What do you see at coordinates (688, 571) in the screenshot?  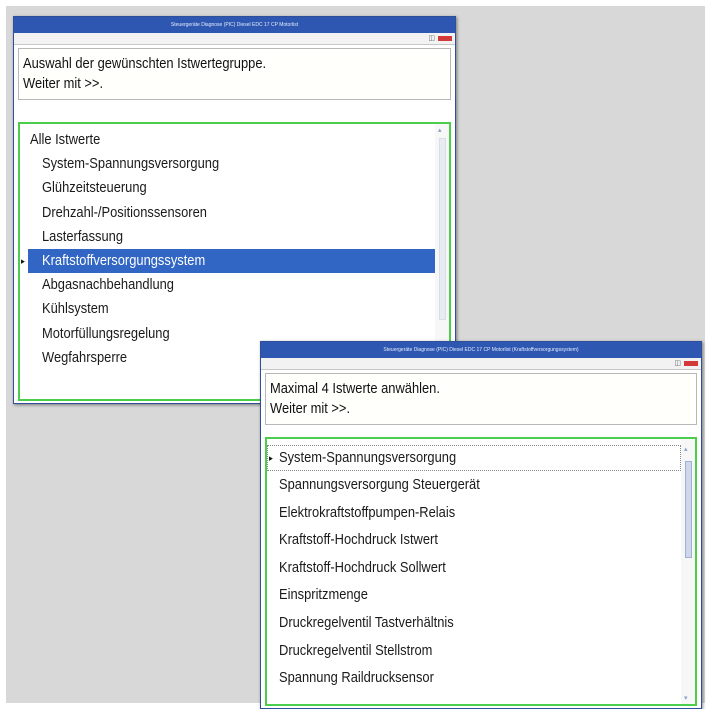 I see `list-scrollbar: ▴ ▾` at bounding box center [688, 571].